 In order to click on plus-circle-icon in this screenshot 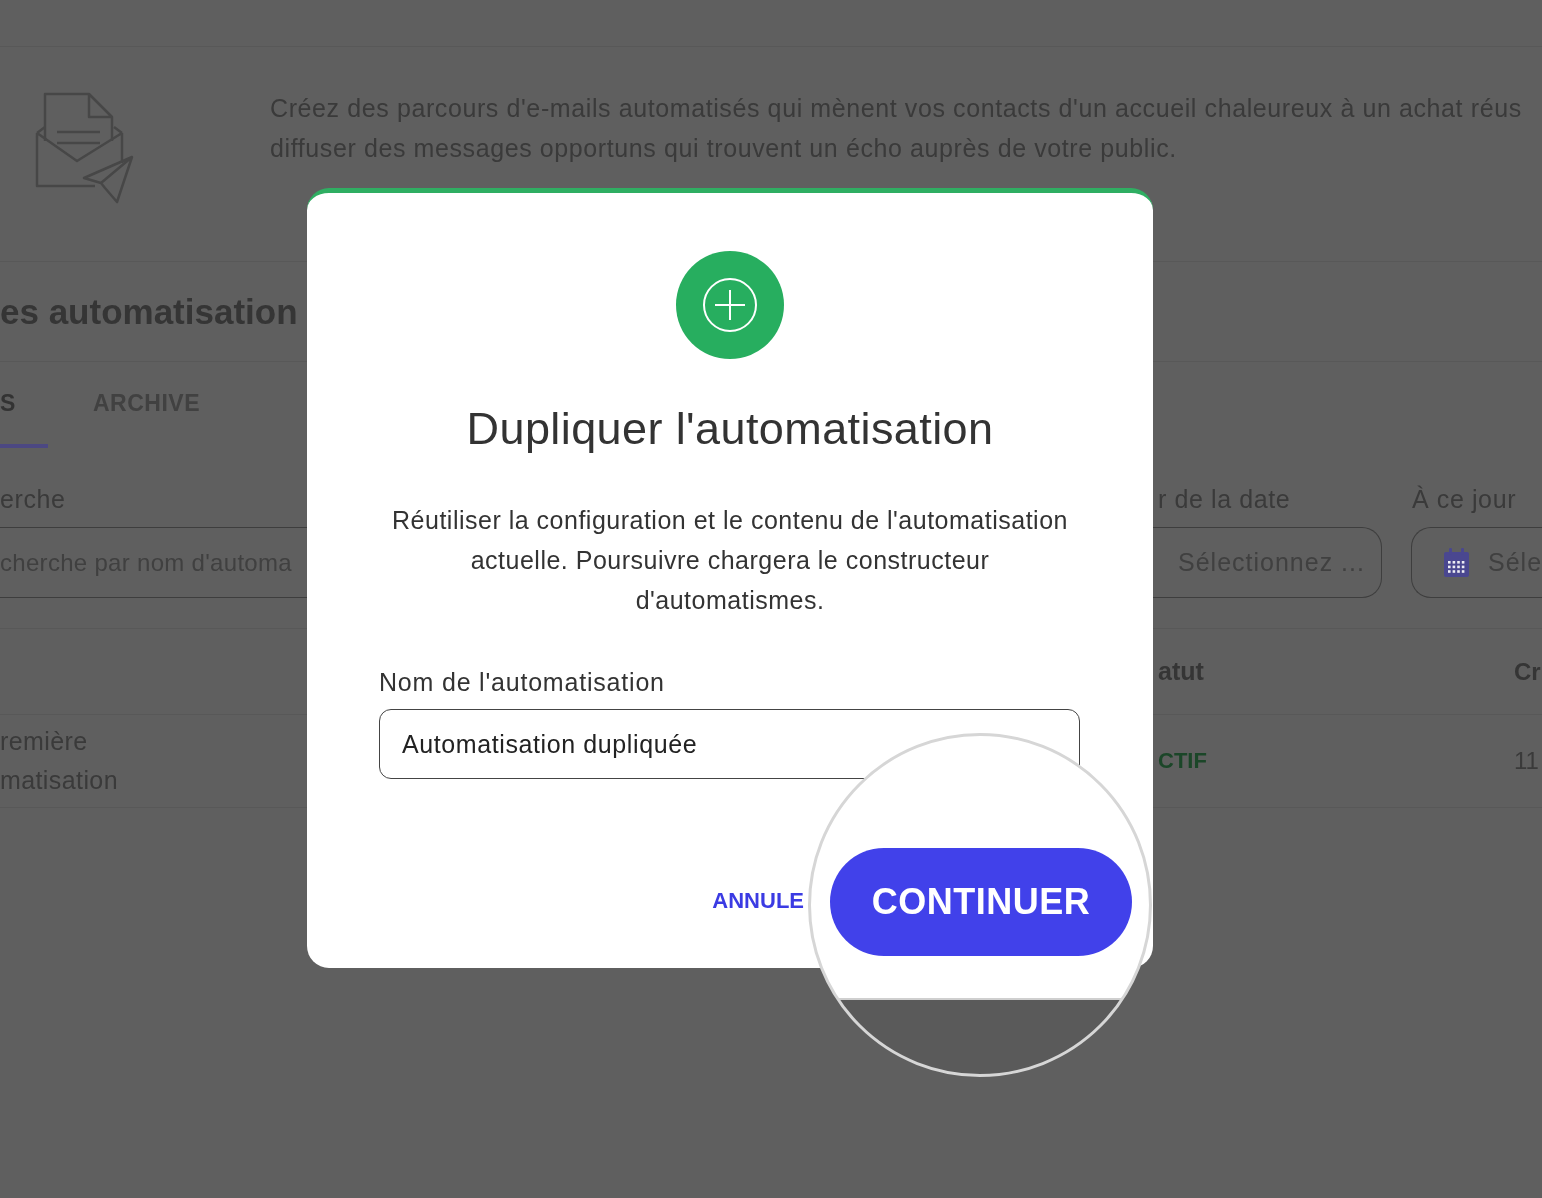, I will do `click(730, 305)`.